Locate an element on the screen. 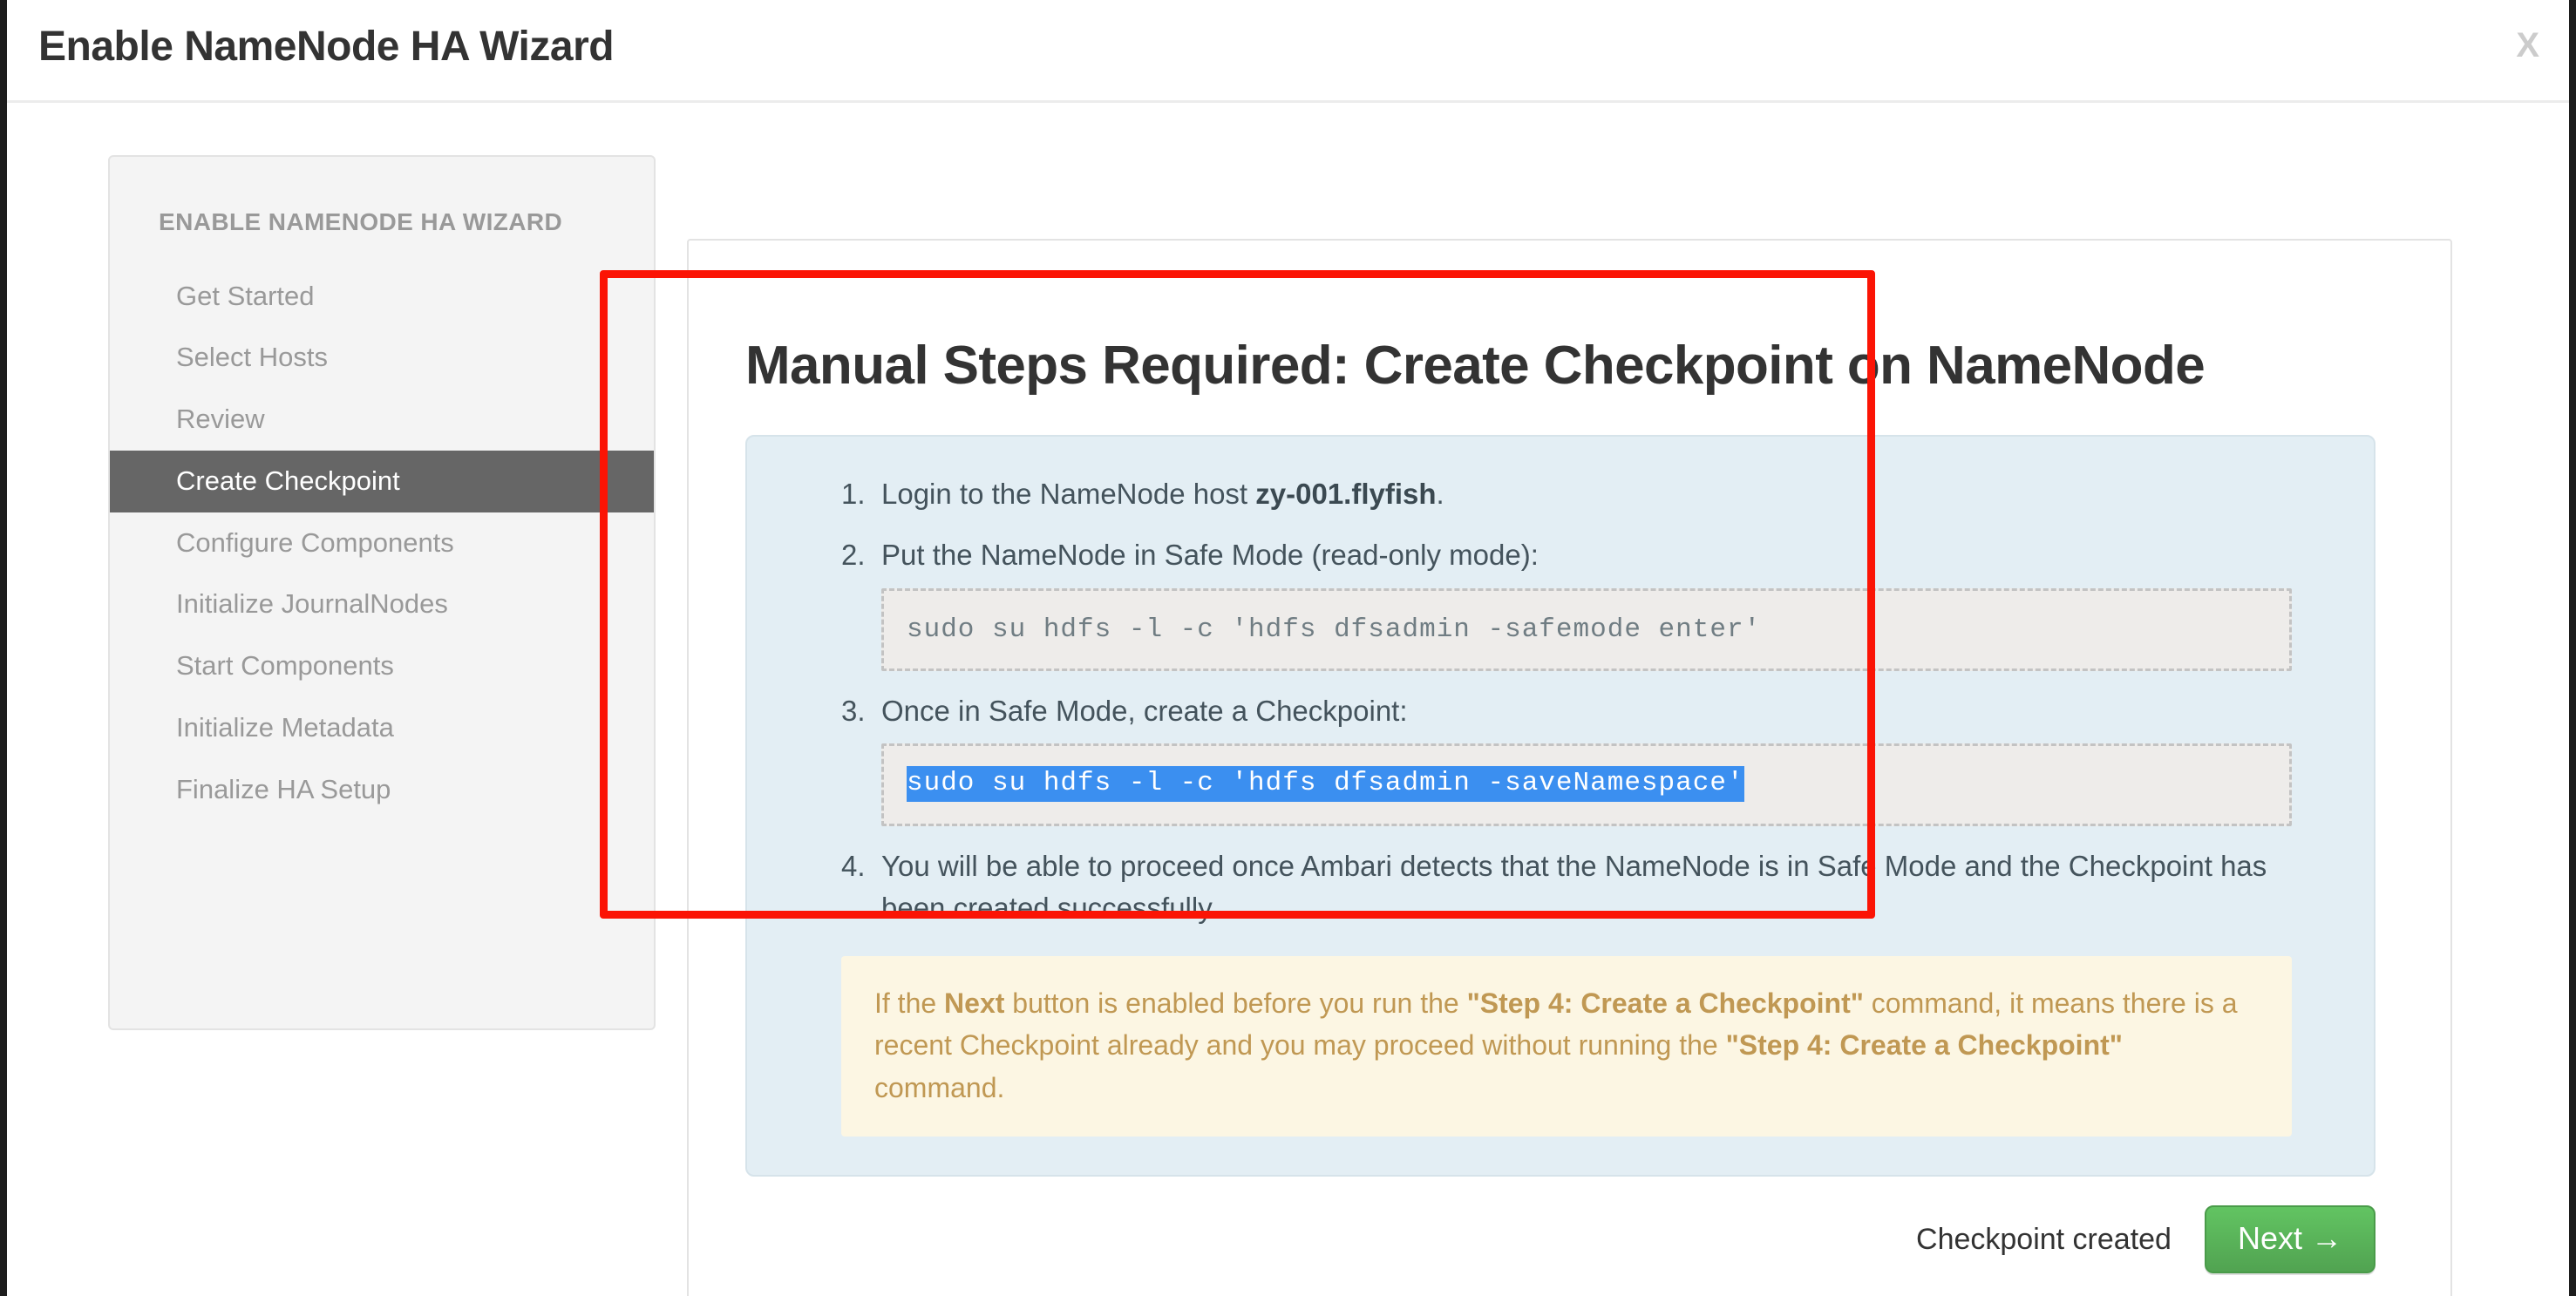  sidebar-item-configure-components: Configure Components is located at coordinates (382, 543).